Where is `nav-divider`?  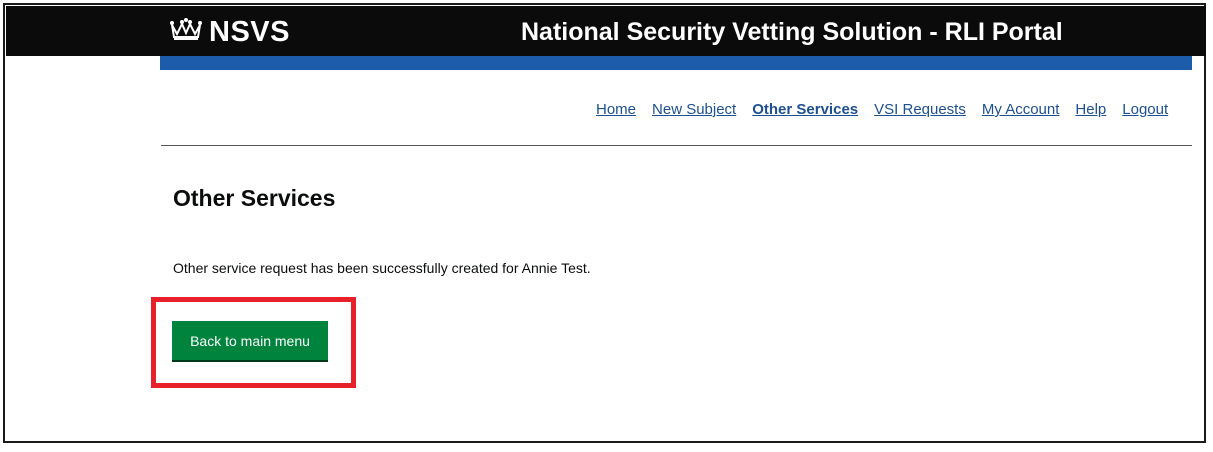
nav-divider is located at coordinates (676, 145).